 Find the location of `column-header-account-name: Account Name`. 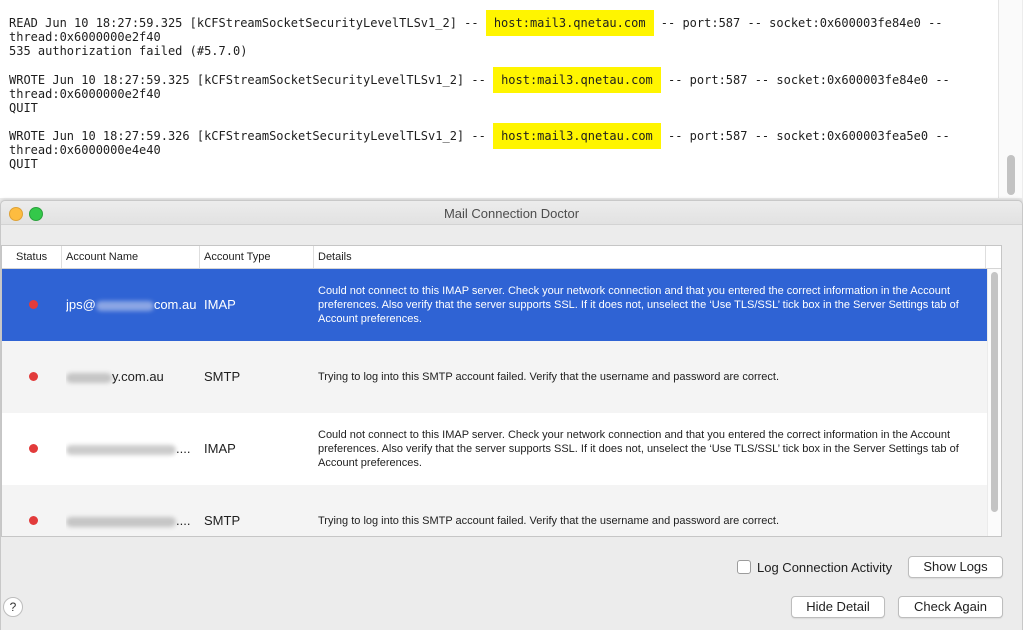

column-header-account-name: Account Name is located at coordinates (131, 257).